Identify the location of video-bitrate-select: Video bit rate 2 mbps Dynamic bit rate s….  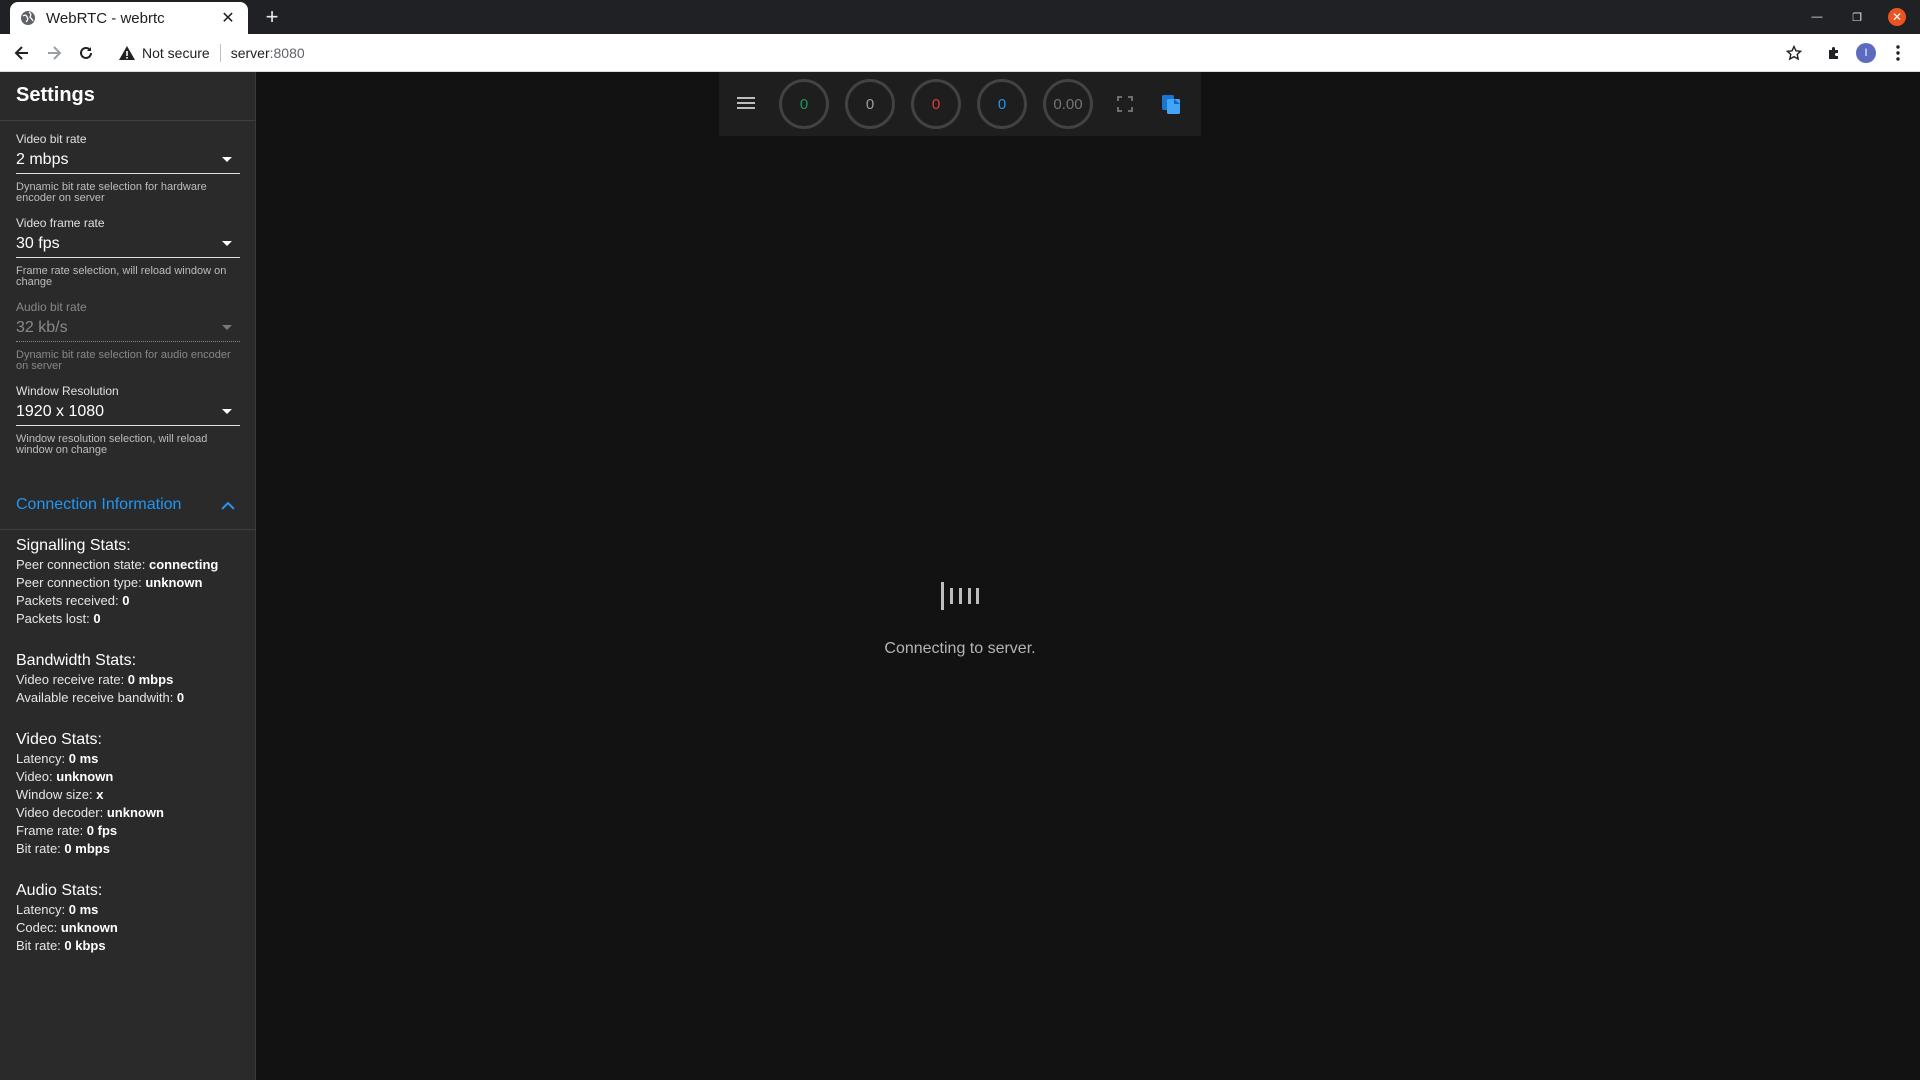
(128, 168).